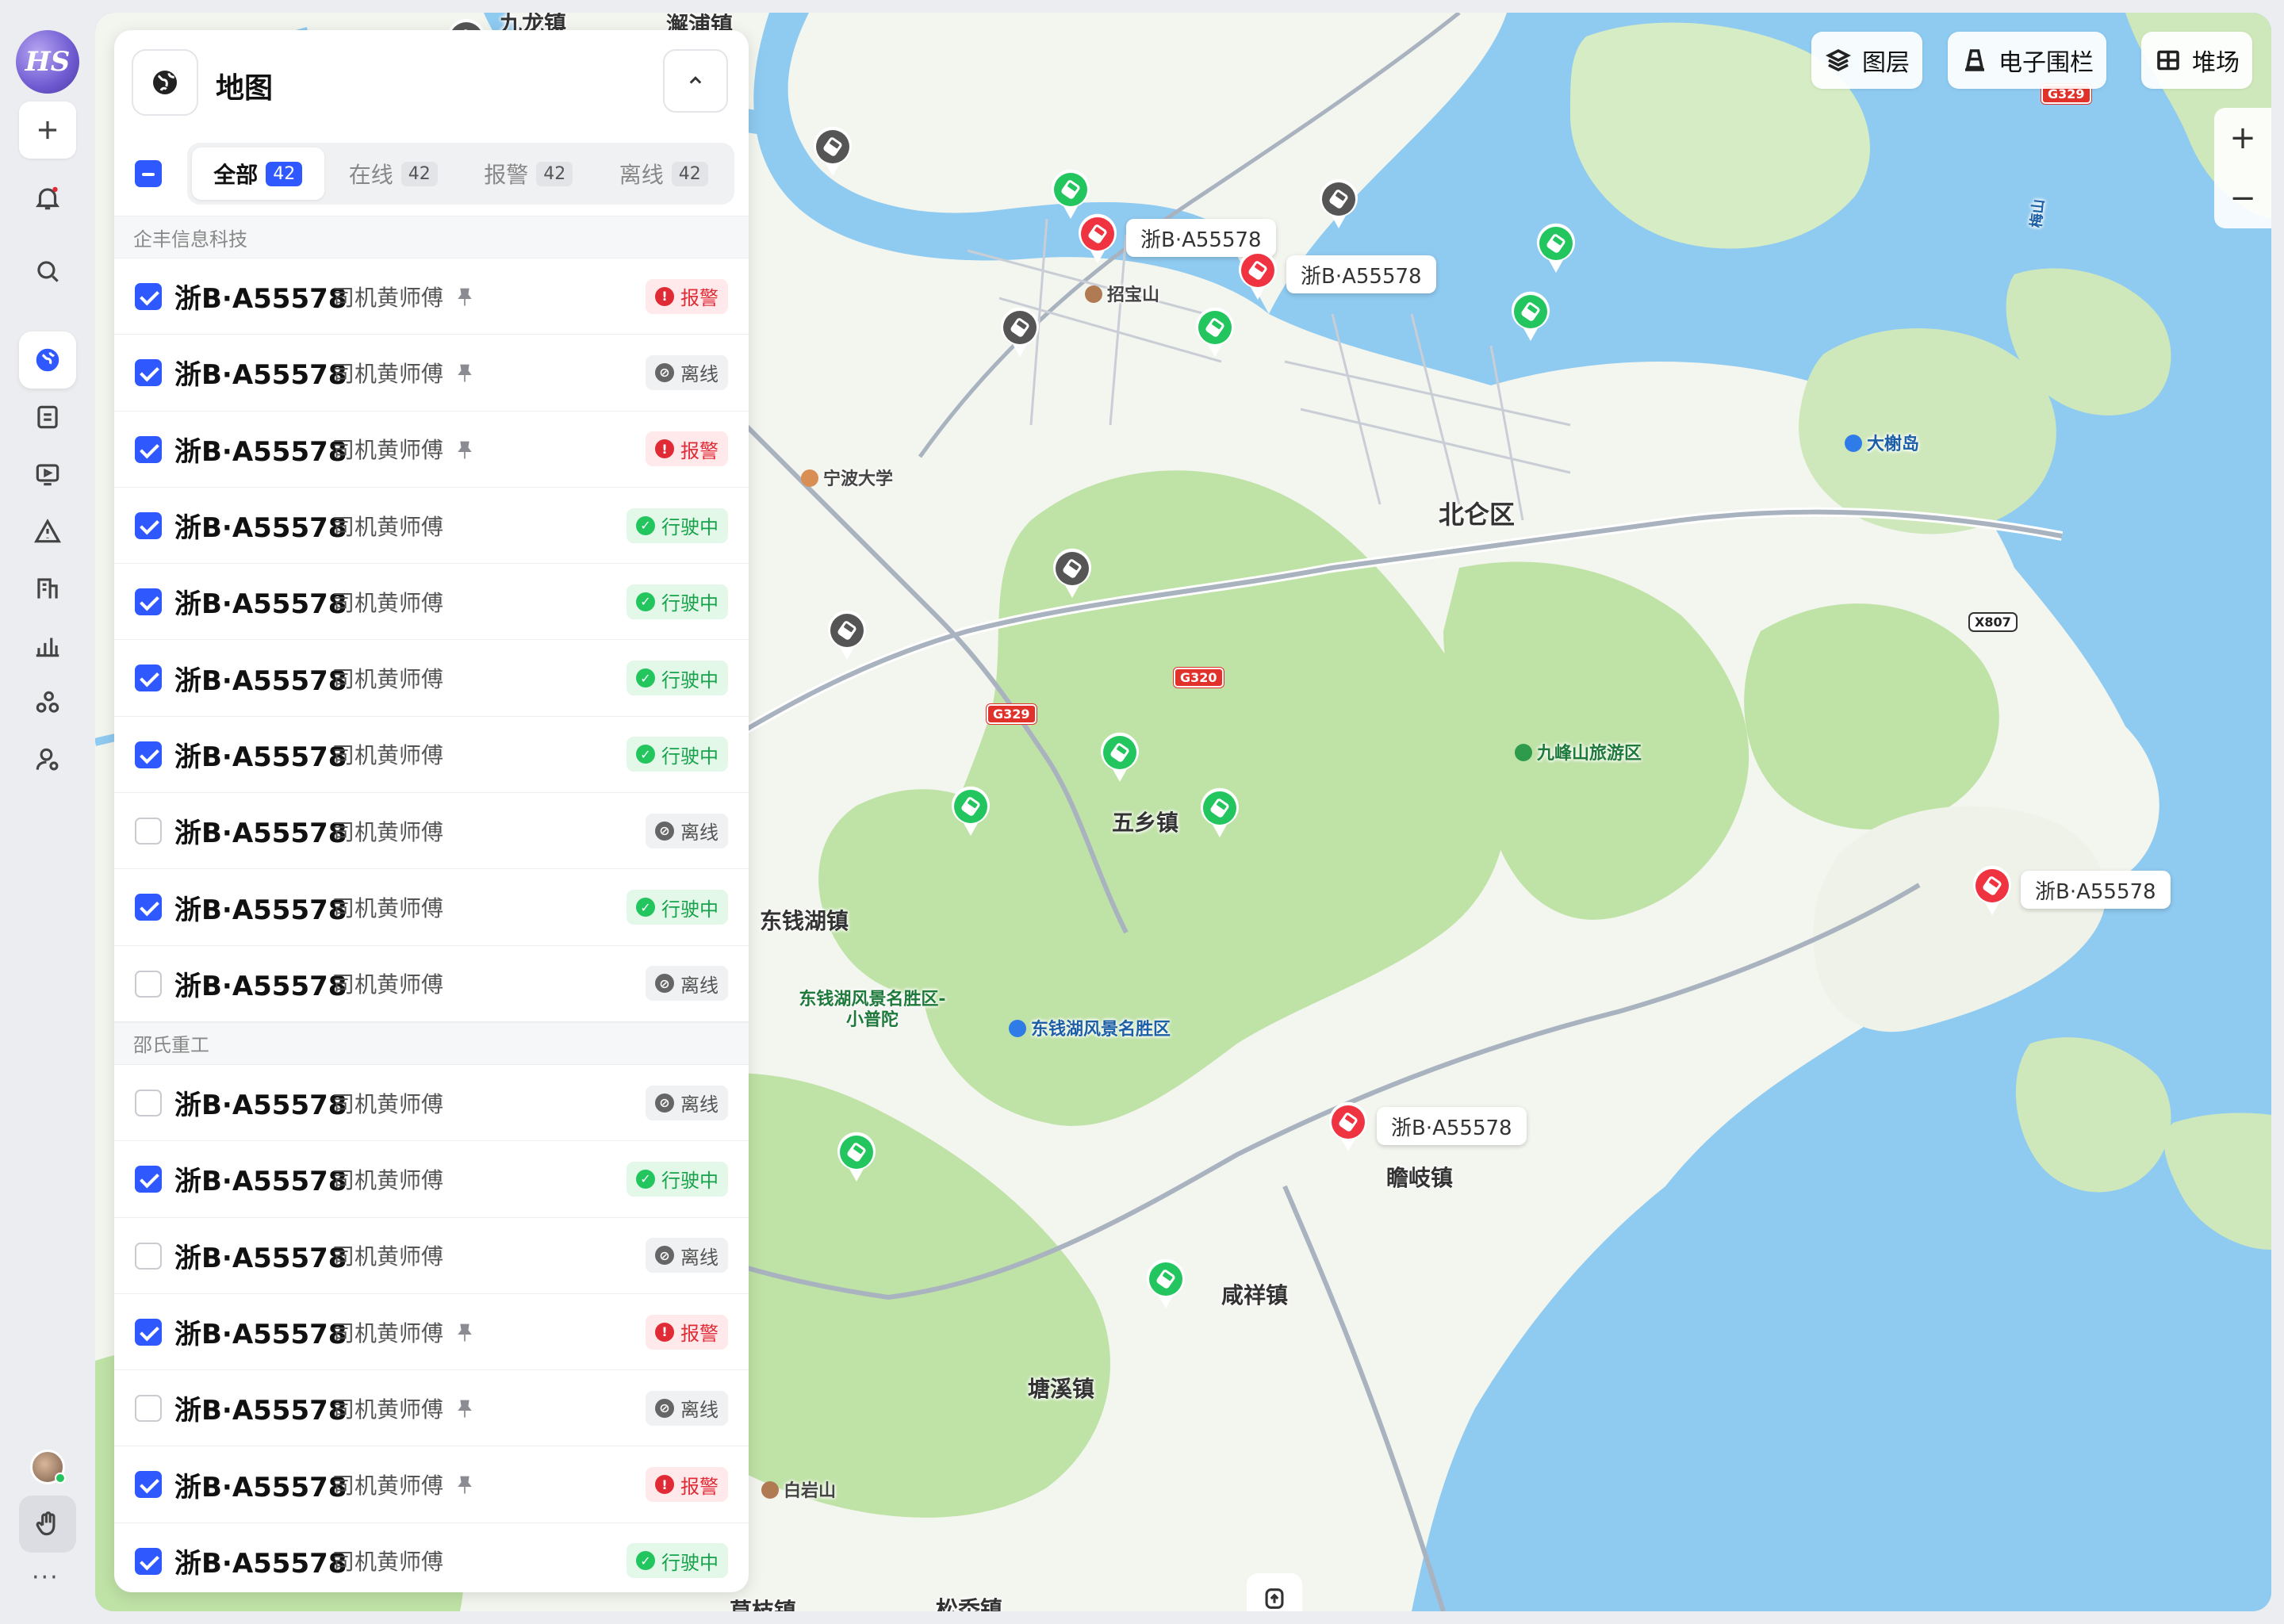 Image resolution: width=2284 pixels, height=1624 pixels. Describe the element at coordinates (47, 360) in the screenshot. I see `map-nav-button` at that location.